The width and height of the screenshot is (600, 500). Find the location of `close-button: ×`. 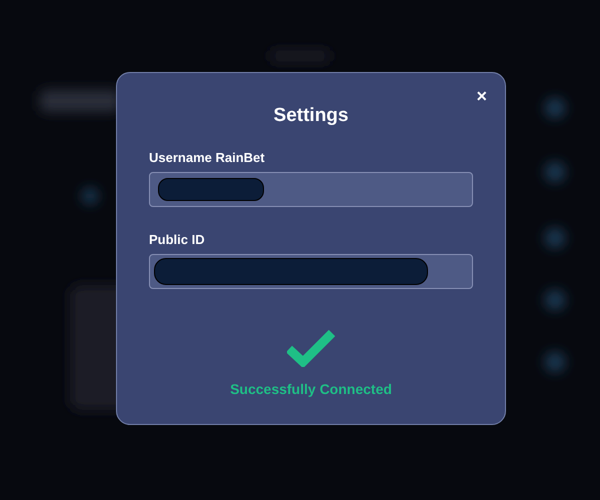

close-button: × is located at coordinates (481, 96).